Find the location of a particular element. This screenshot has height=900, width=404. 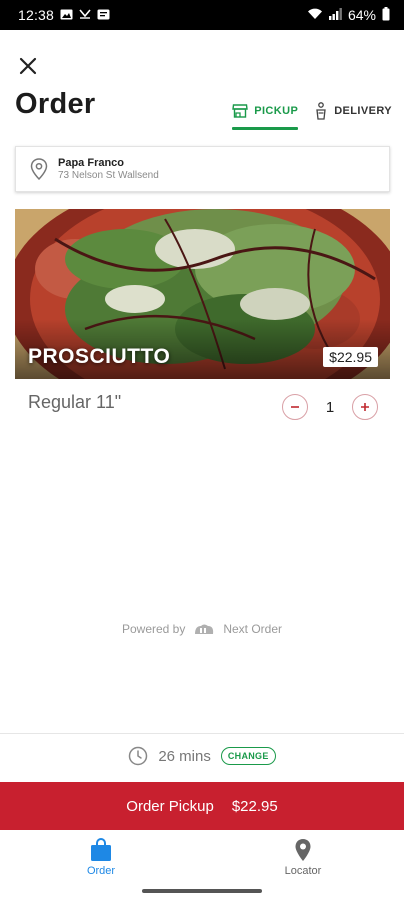

store-address: 73 Nelson St Wallsend is located at coordinates (108, 175).